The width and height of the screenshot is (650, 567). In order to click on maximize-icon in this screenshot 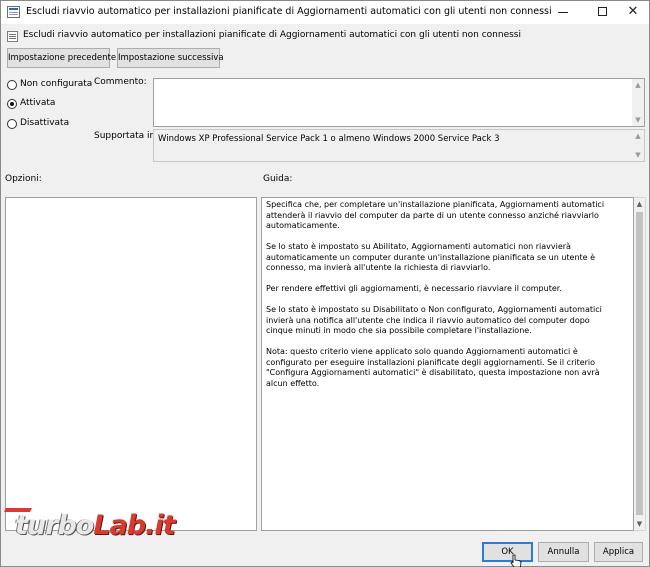, I will do `click(602, 11)`.